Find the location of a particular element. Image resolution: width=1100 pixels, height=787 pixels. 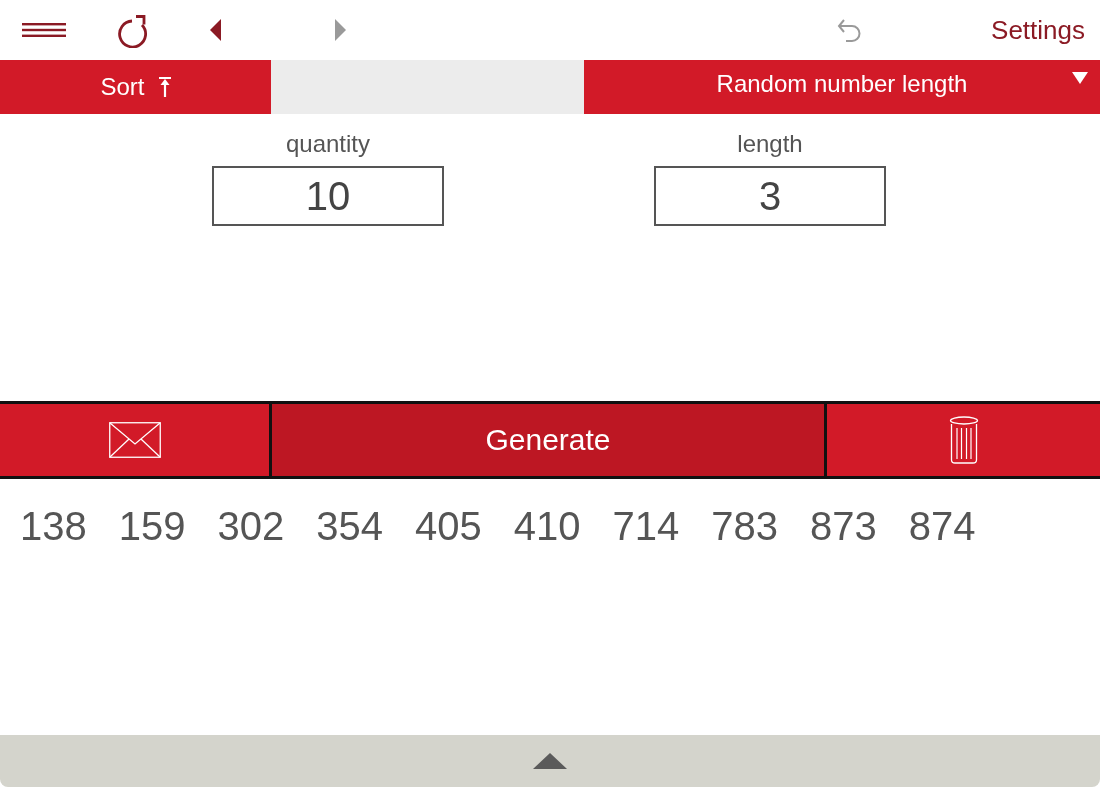

result-number: 783 is located at coordinates (744, 526).